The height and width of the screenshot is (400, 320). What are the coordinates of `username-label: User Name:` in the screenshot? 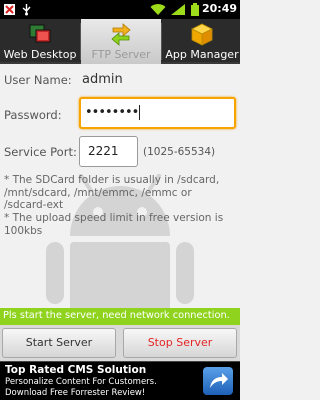 It's located at (38, 80).